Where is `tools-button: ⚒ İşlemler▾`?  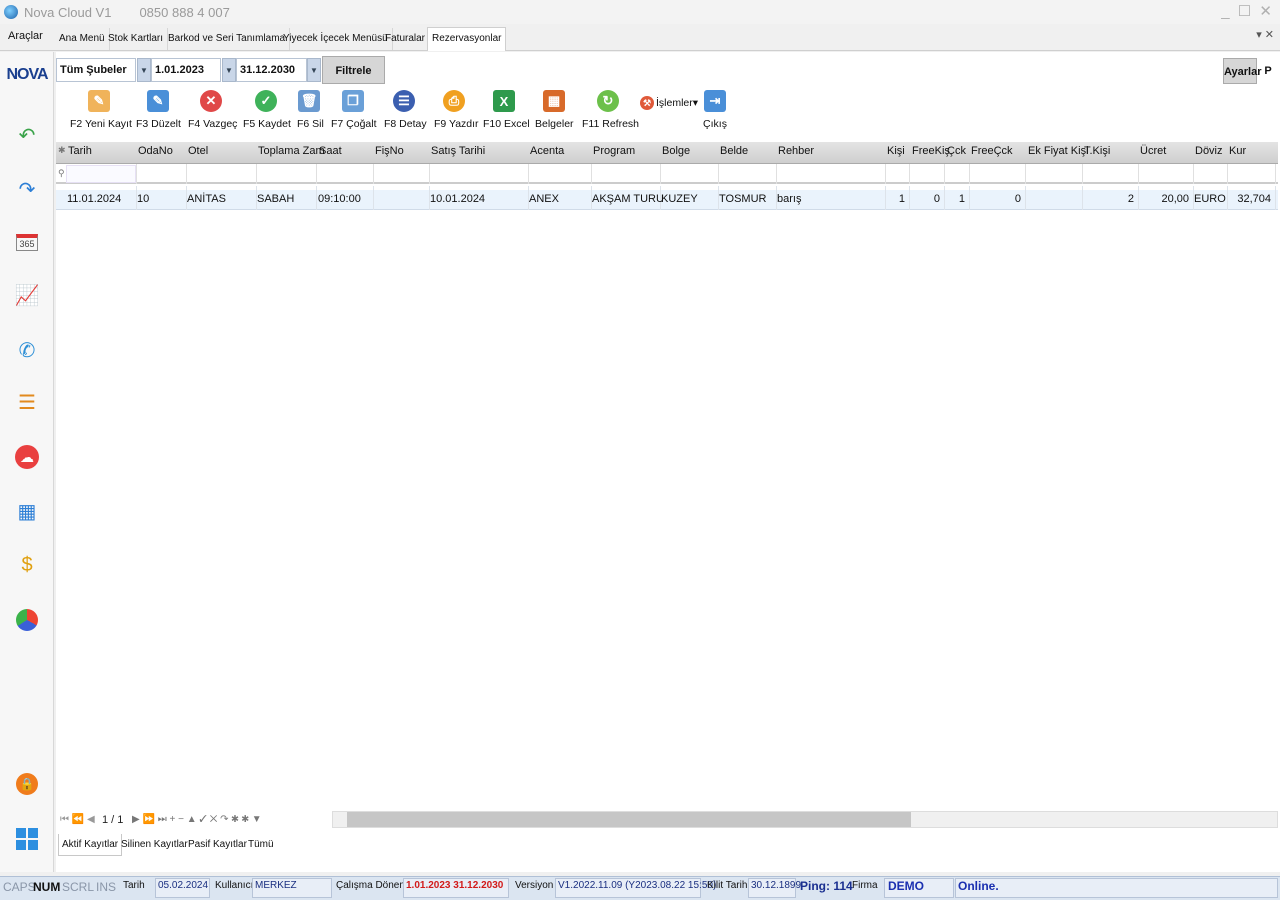
tools-button: ⚒ İşlemler▾ is located at coordinates (669, 121).